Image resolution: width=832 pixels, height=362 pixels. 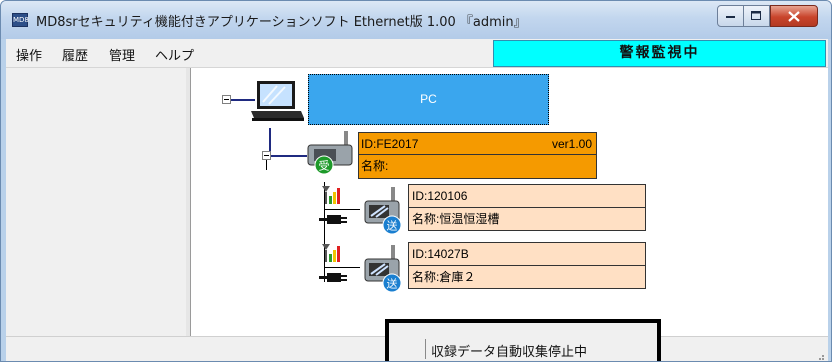 What do you see at coordinates (266, 155) in the screenshot?
I see `tree-expander-receiver` at bounding box center [266, 155].